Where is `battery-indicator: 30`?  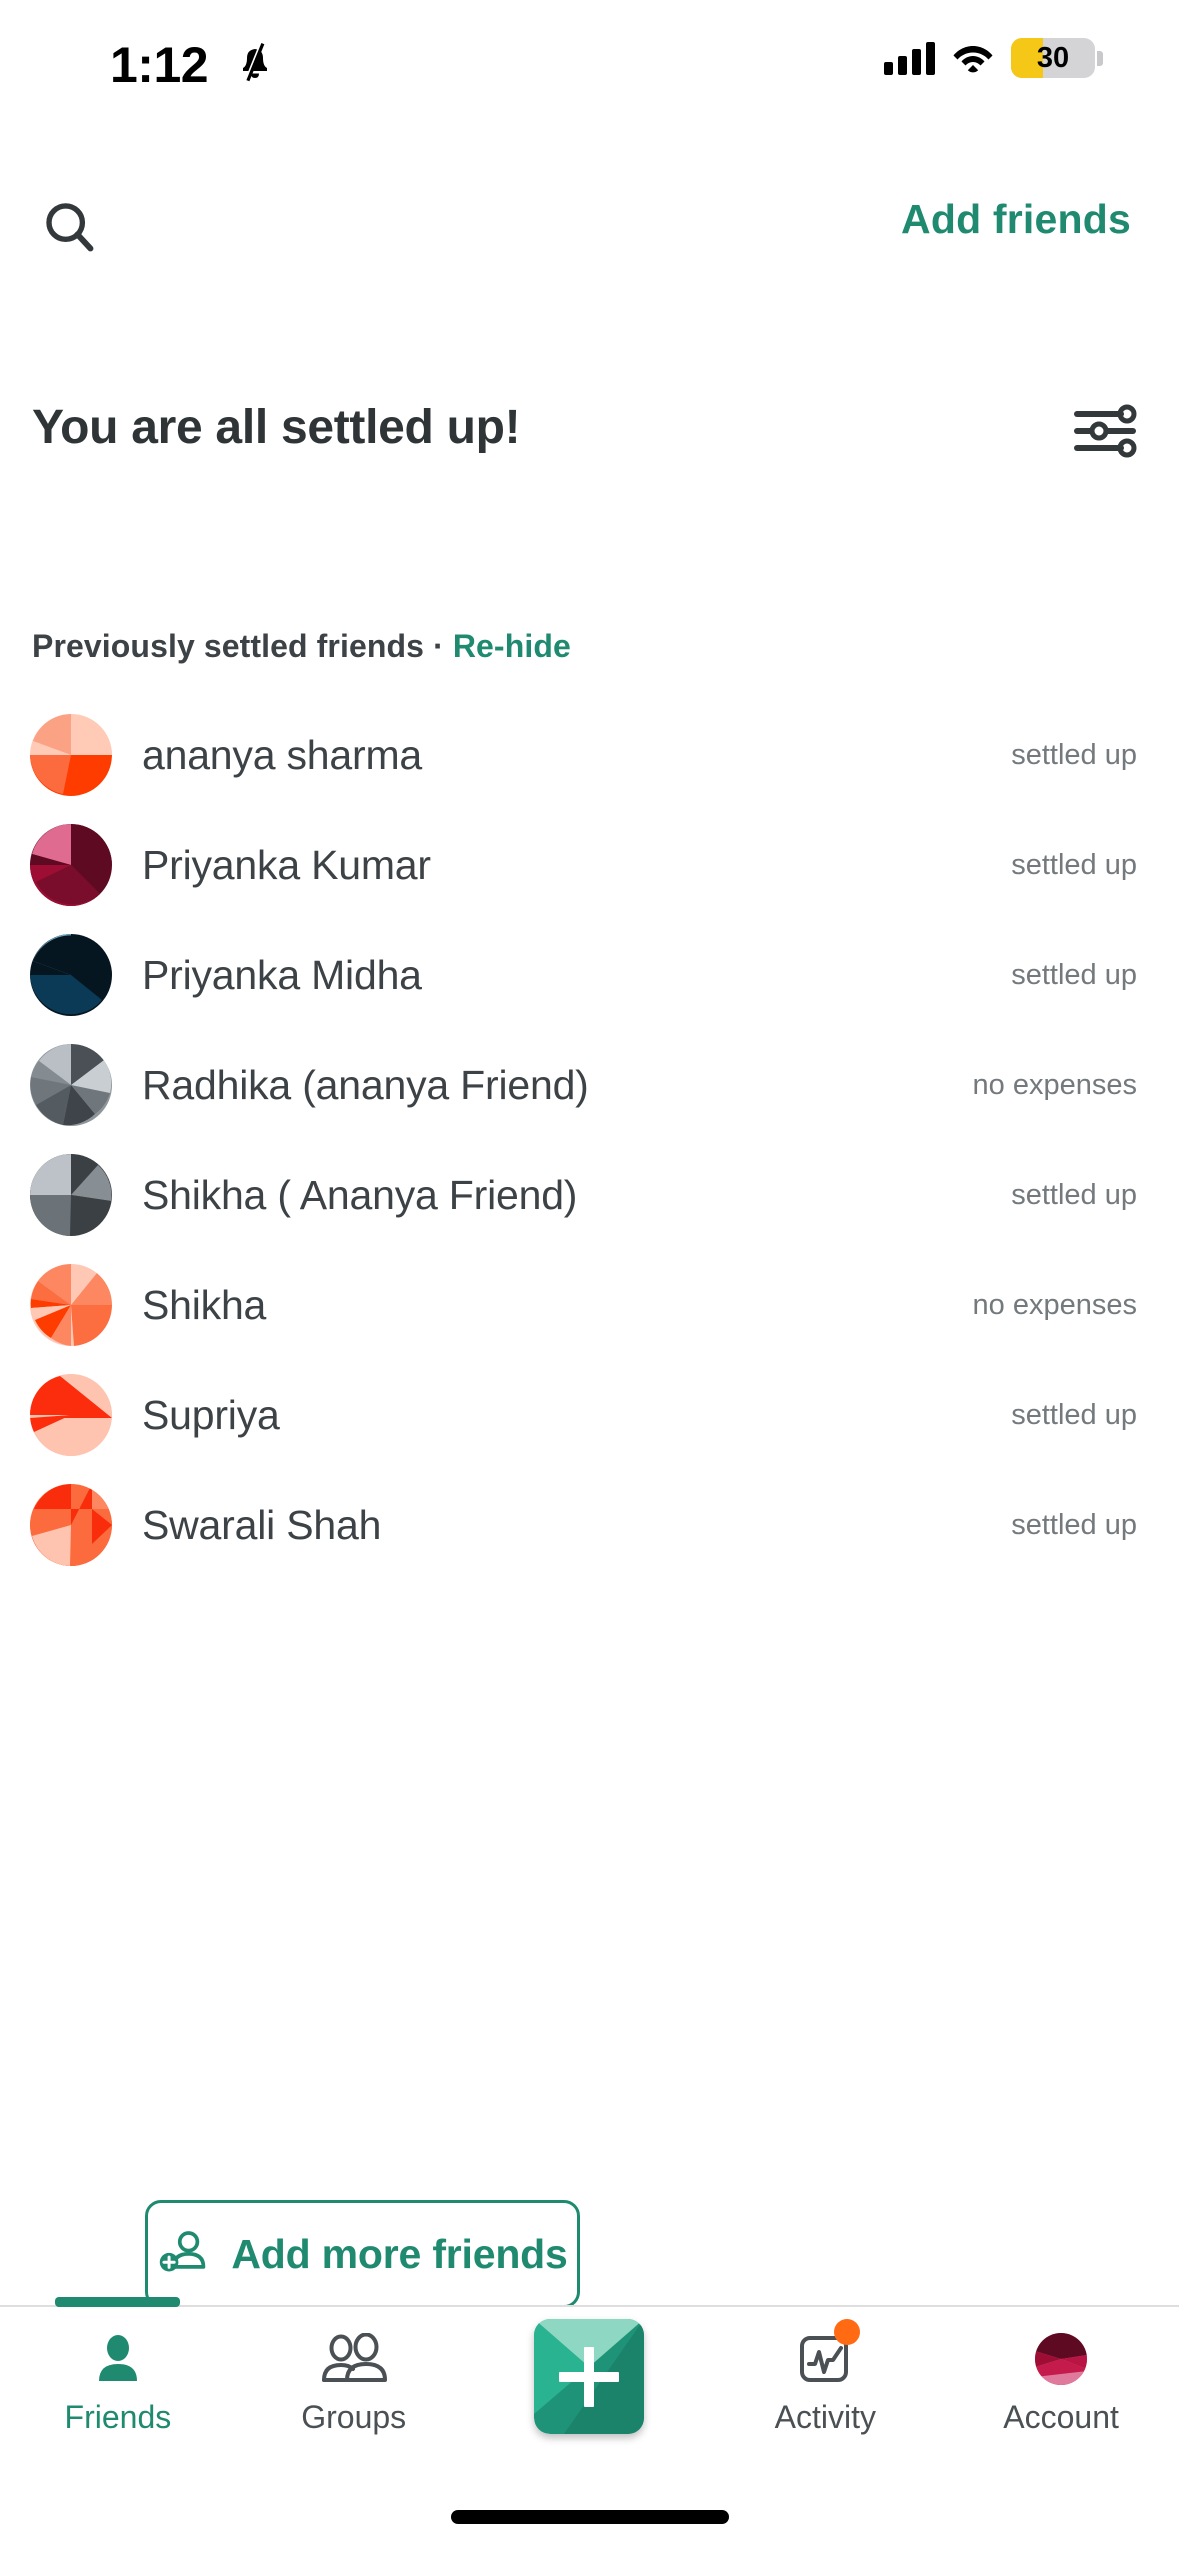 battery-indicator: 30 is located at coordinates (1057, 58).